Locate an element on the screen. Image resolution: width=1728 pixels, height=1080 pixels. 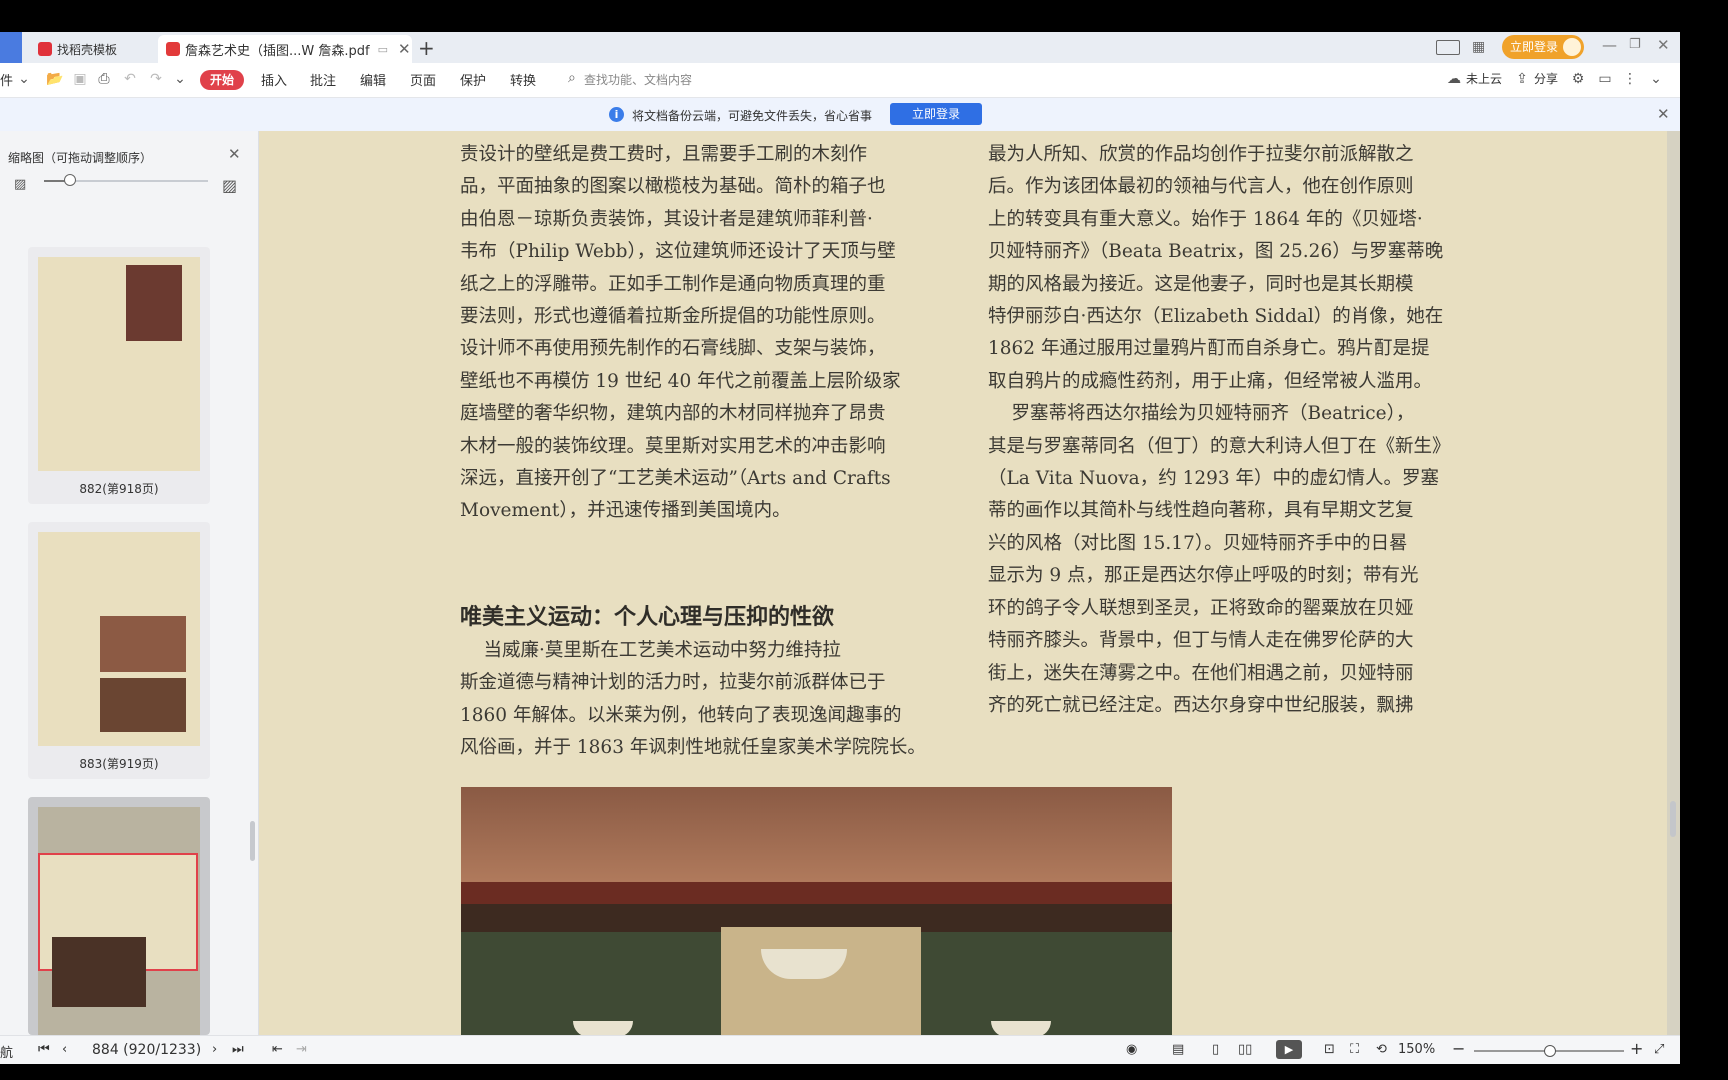
search-placeholder: 查找功能、文档内容 is located at coordinates (638, 80).